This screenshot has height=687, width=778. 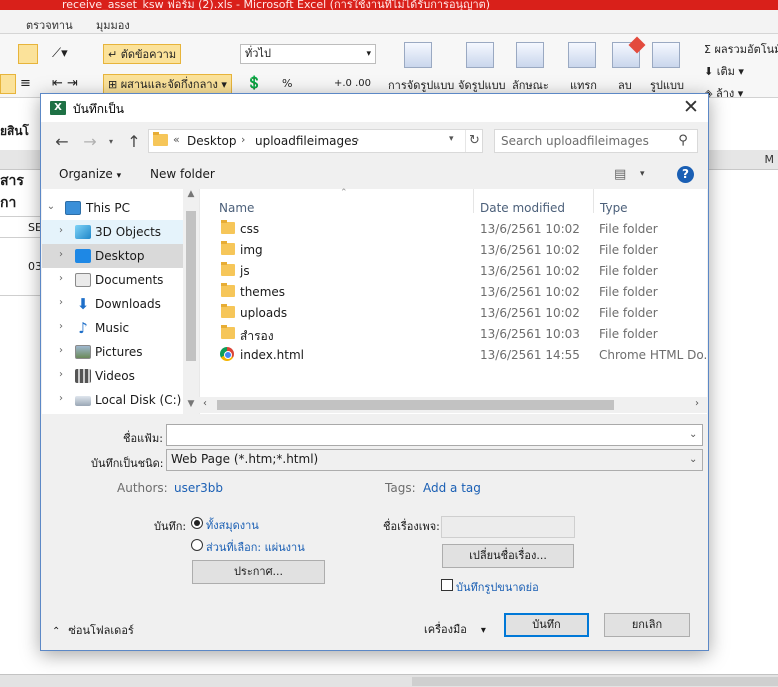 I want to click on search-box: ⚲, so click(x=596, y=141).